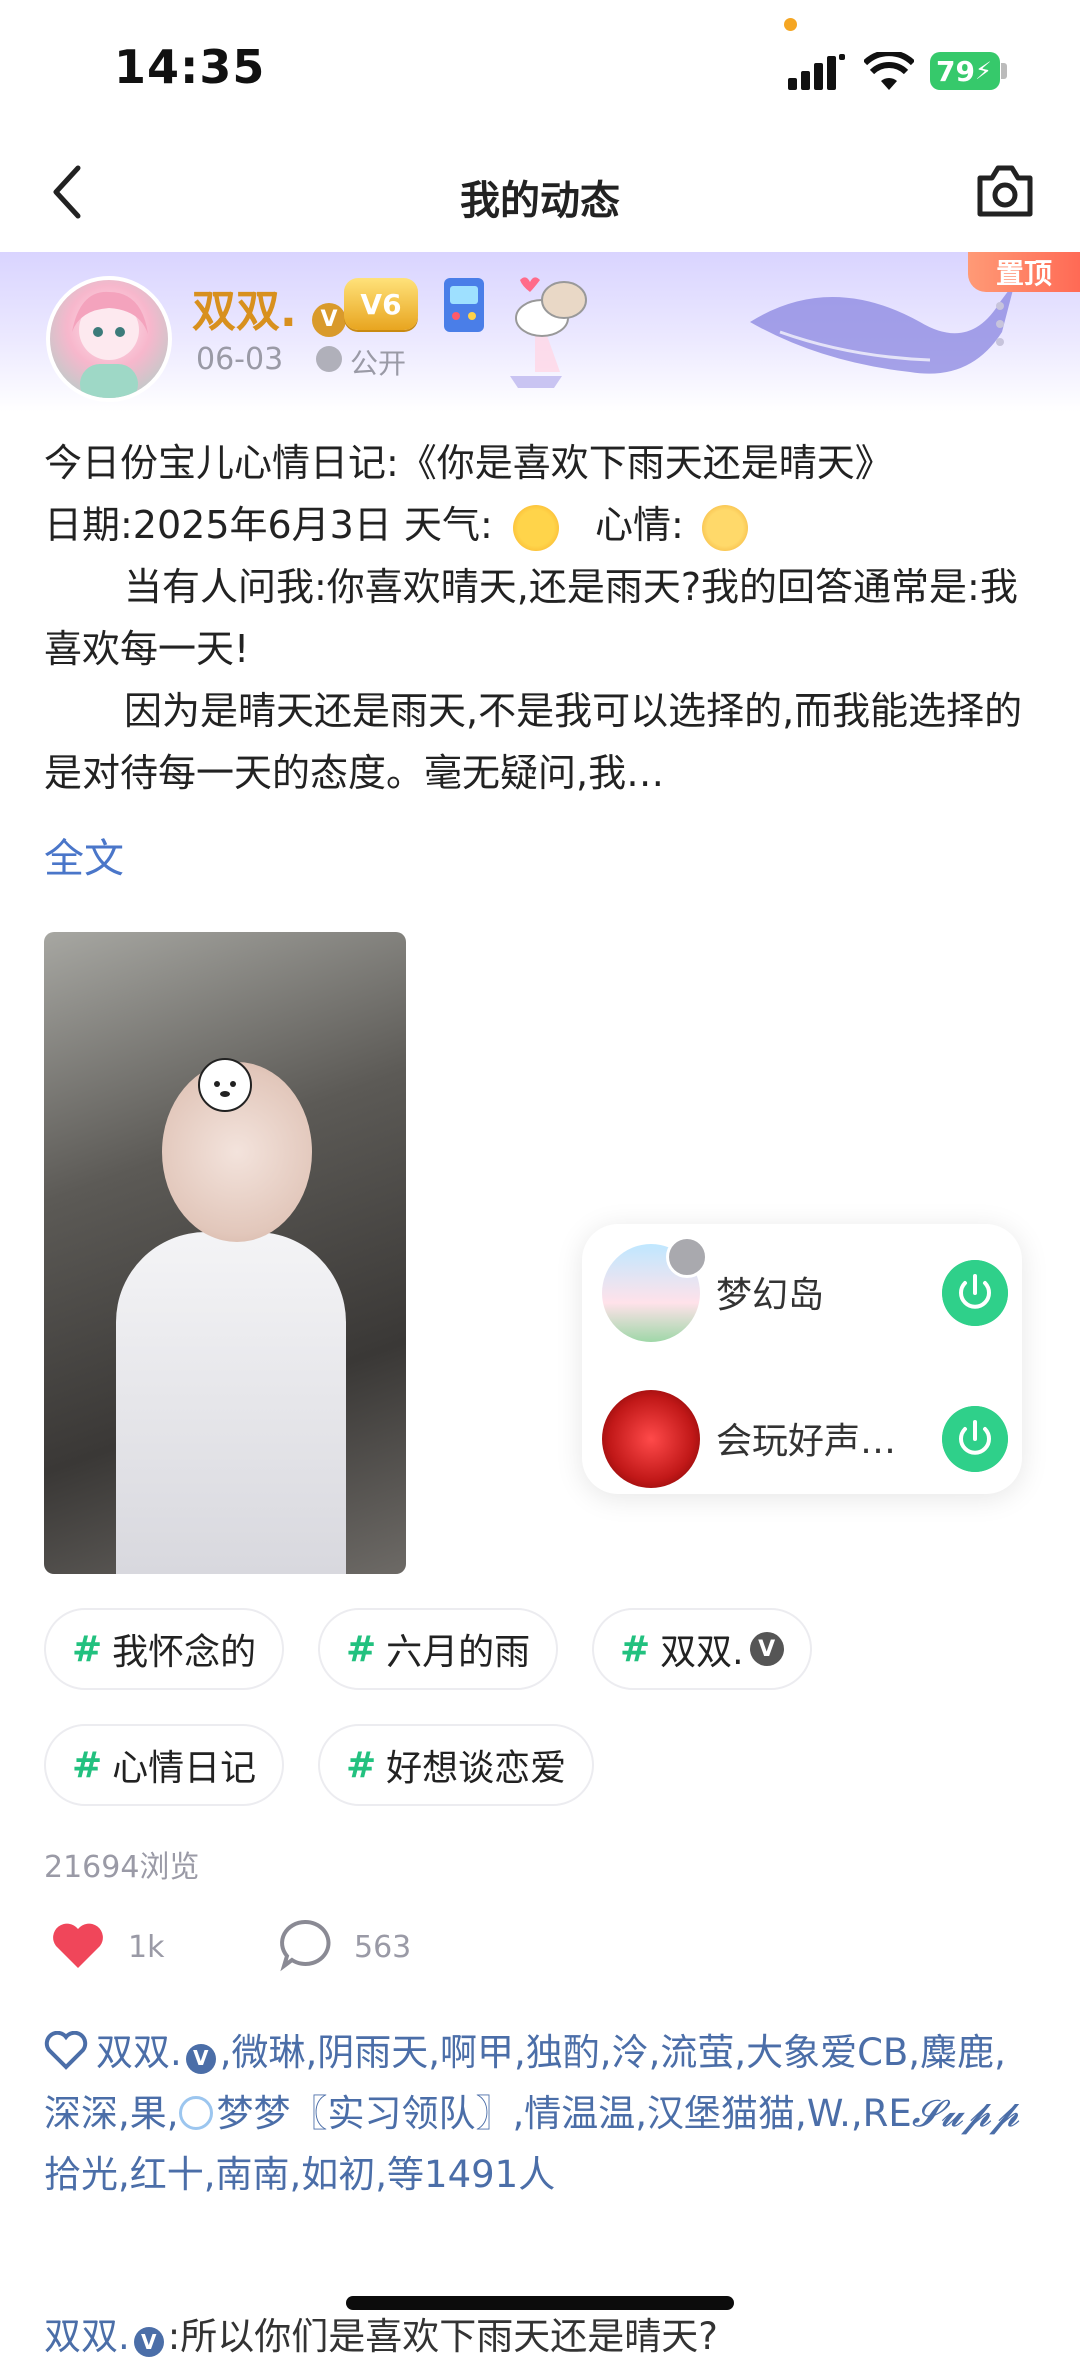 The height and width of the screenshot is (2360, 1080). What do you see at coordinates (305, 1945) in the screenshot?
I see `comment-icon` at bounding box center [305, 1945].